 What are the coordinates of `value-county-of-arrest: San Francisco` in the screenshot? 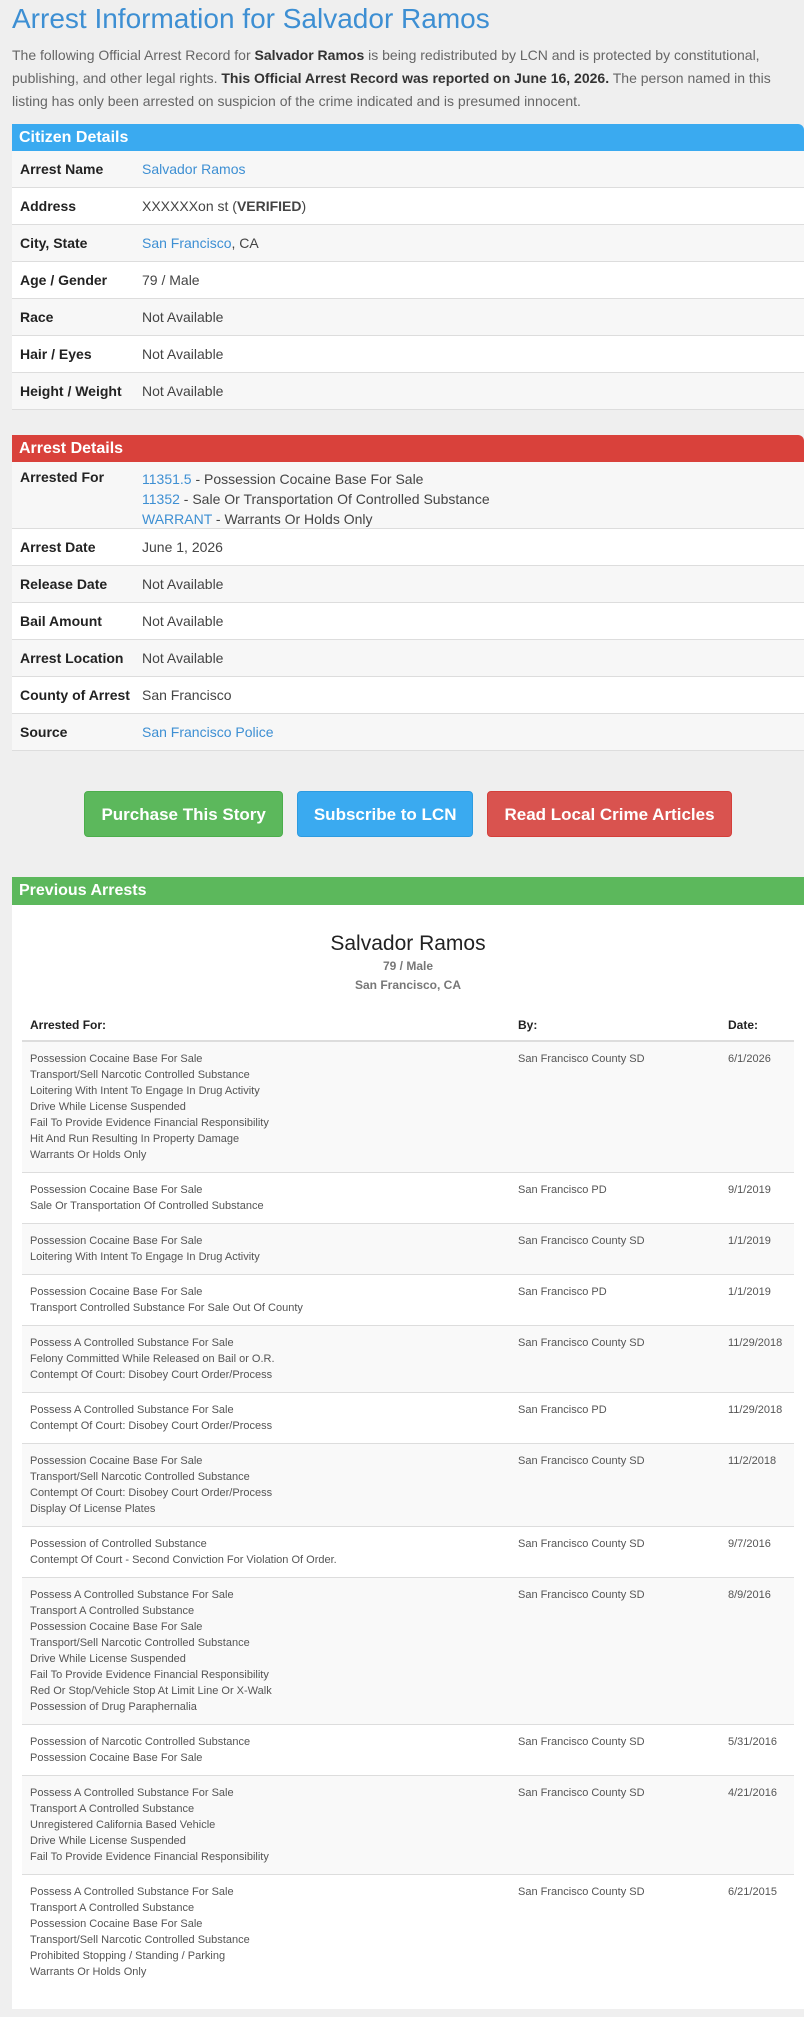 It's located at (187, 695).